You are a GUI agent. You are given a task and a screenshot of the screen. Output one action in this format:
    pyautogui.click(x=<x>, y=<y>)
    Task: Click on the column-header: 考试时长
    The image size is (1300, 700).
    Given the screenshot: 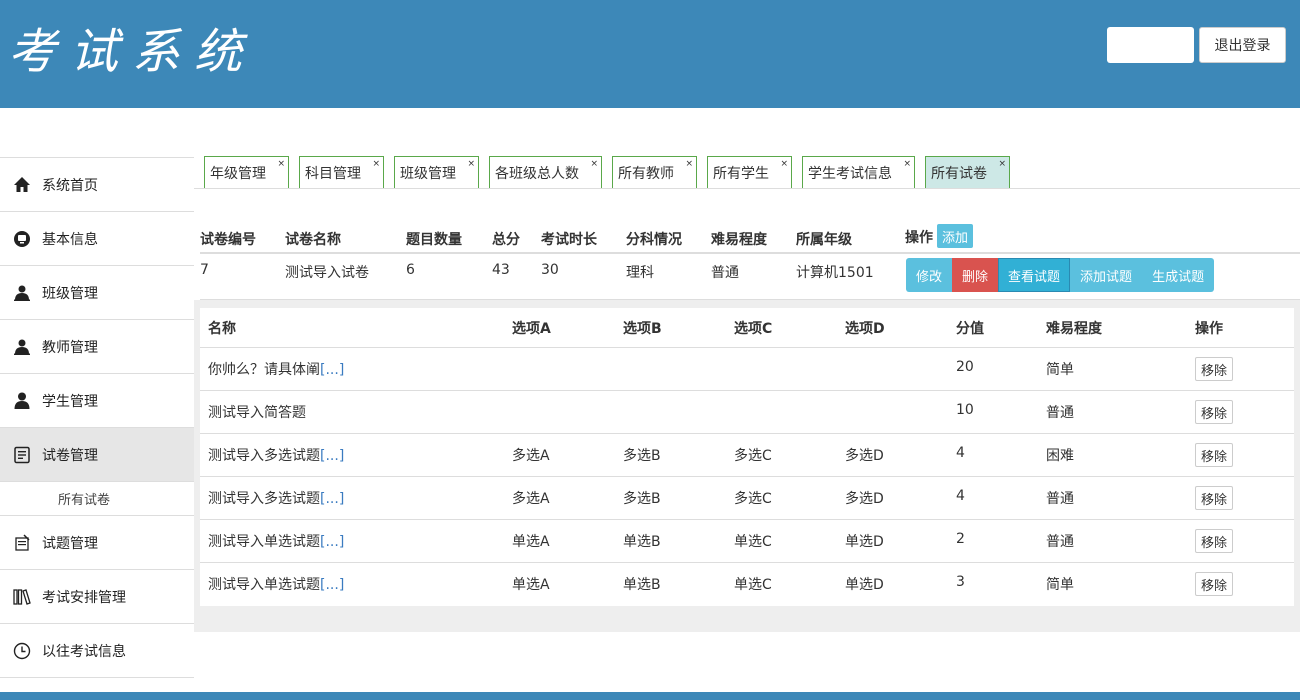 What is the action you would take?
    pyautogui.click(x=569, y=240)
    